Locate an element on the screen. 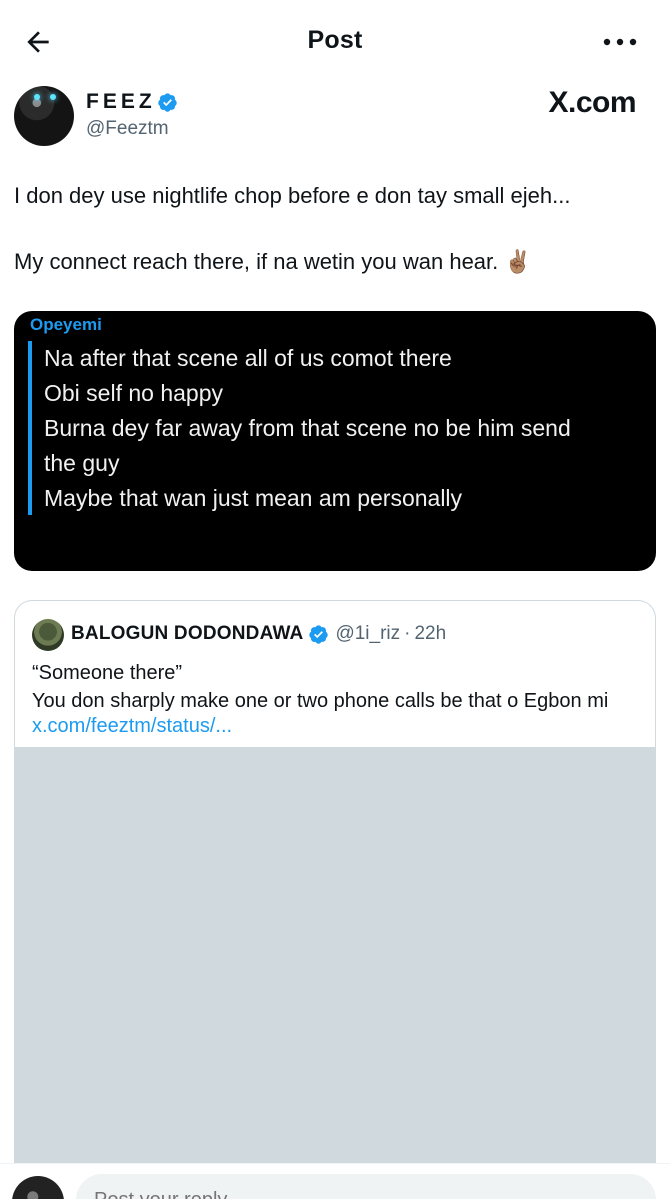  author-avatar is located at coordinates (44, 116).